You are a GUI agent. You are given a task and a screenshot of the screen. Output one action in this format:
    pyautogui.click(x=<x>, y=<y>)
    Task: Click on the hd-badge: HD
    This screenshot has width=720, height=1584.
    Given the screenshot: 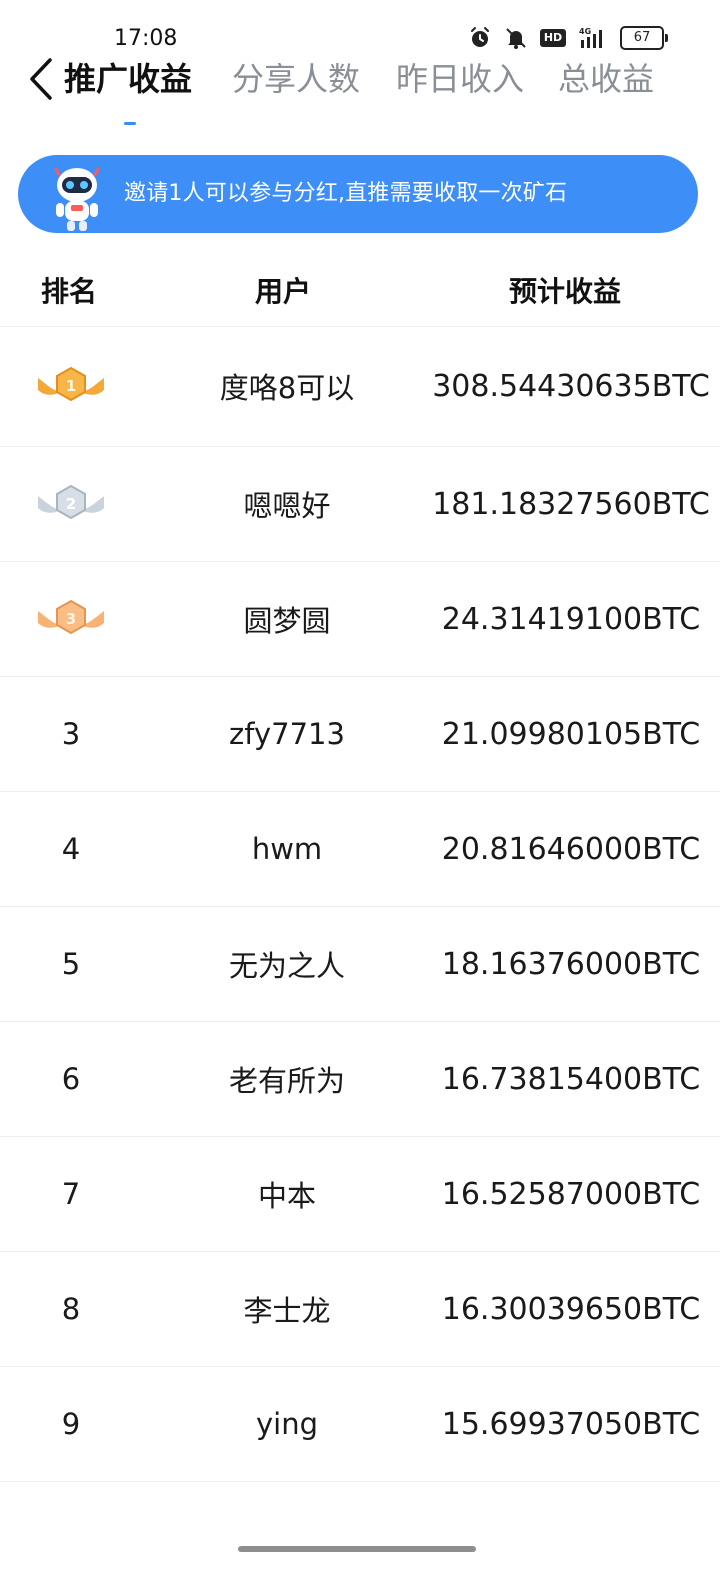 What is the action you would take?
    pyautogui.click(x=553, y=38)
    